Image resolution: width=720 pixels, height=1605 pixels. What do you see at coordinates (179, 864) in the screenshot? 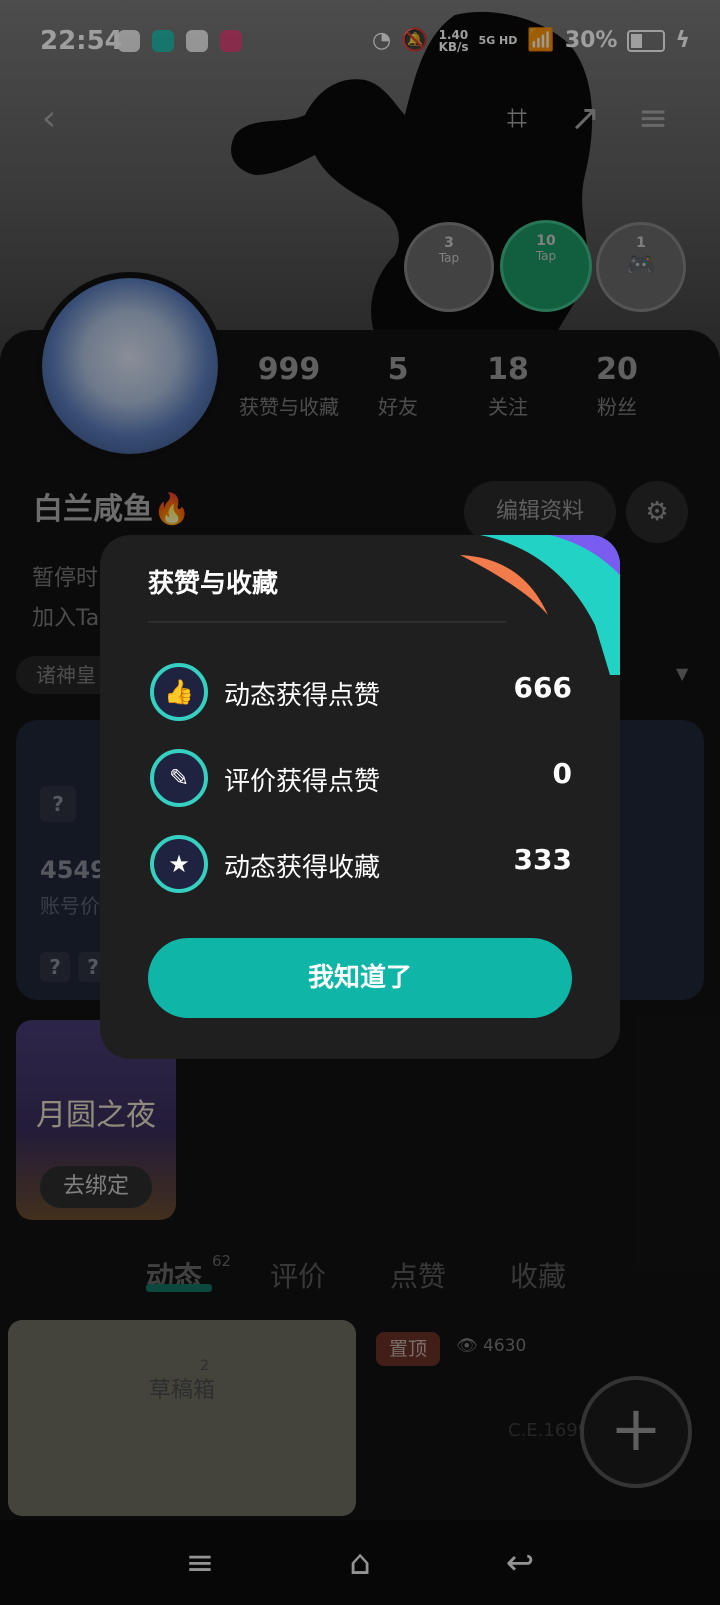
I see `star-icon: ★` at bounding box center [179, 864].